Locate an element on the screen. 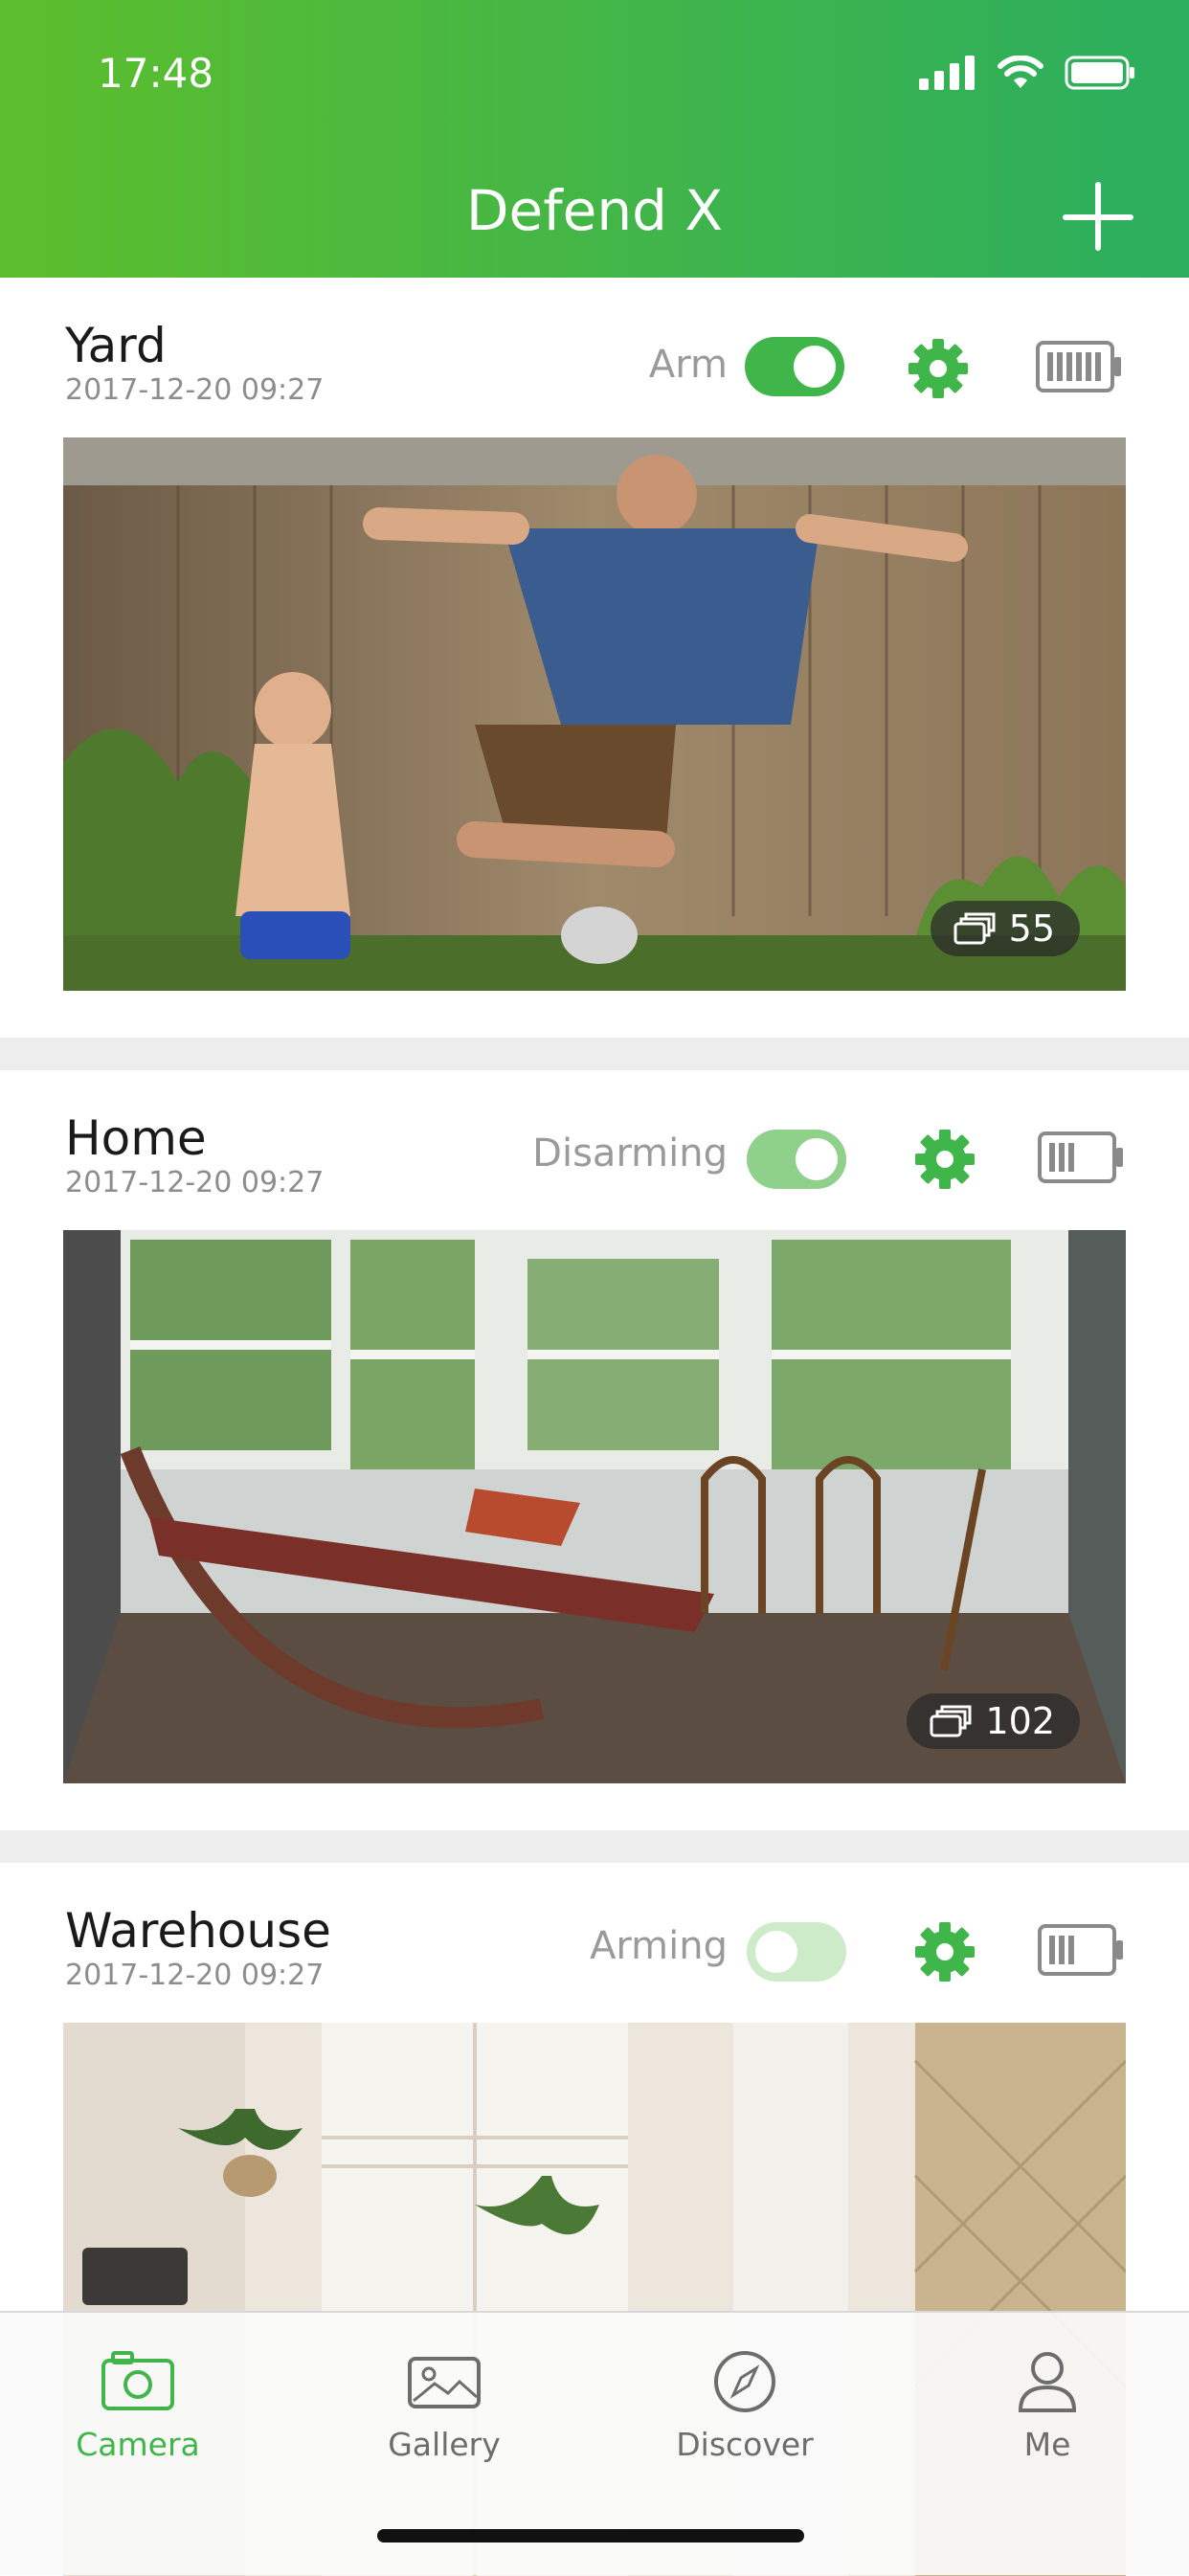 This screenshot has height=2576, width=1189. home-indicator is located at coordinates (590, 2535).